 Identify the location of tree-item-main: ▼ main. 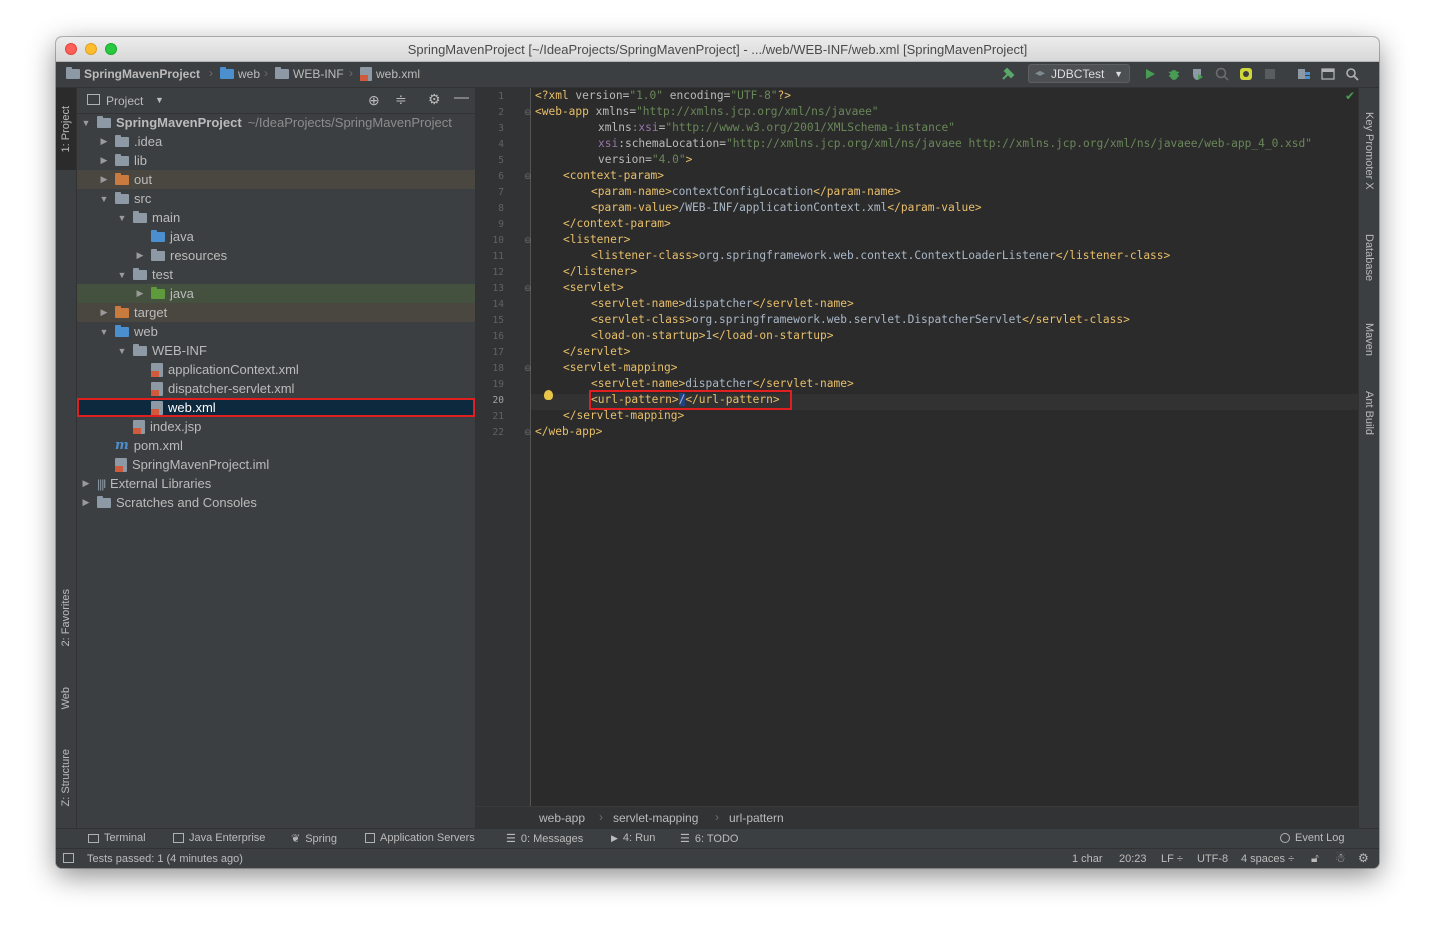
(276, 217).